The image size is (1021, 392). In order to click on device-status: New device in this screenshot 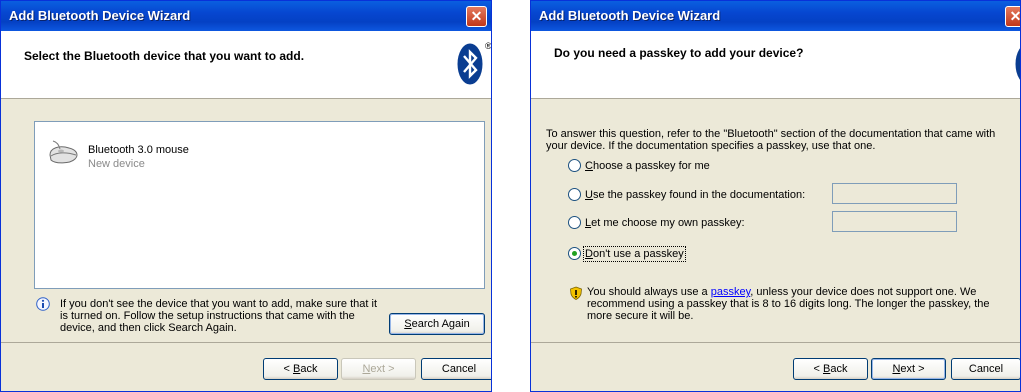, I will do `click(116, 164)`.